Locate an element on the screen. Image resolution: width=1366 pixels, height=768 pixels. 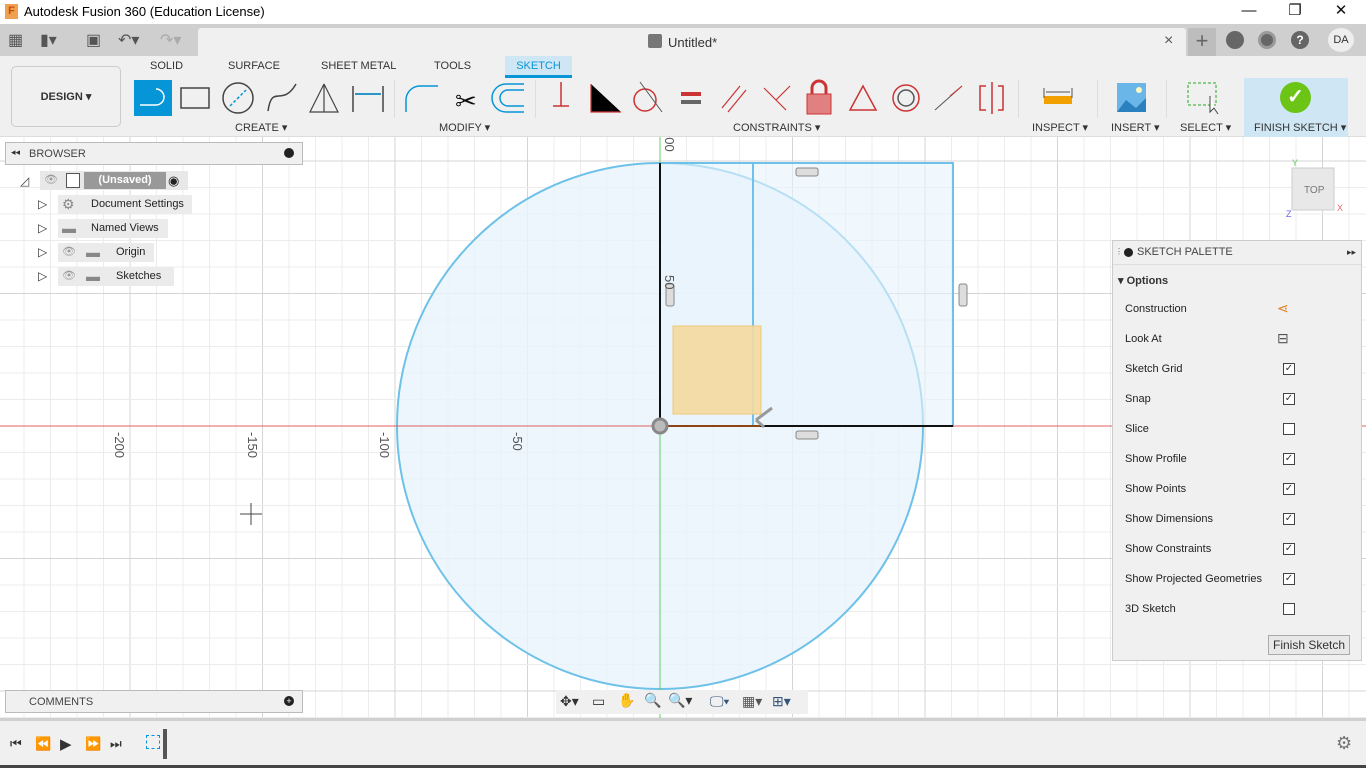
timeline-marker is located at coordinates (165, 744).